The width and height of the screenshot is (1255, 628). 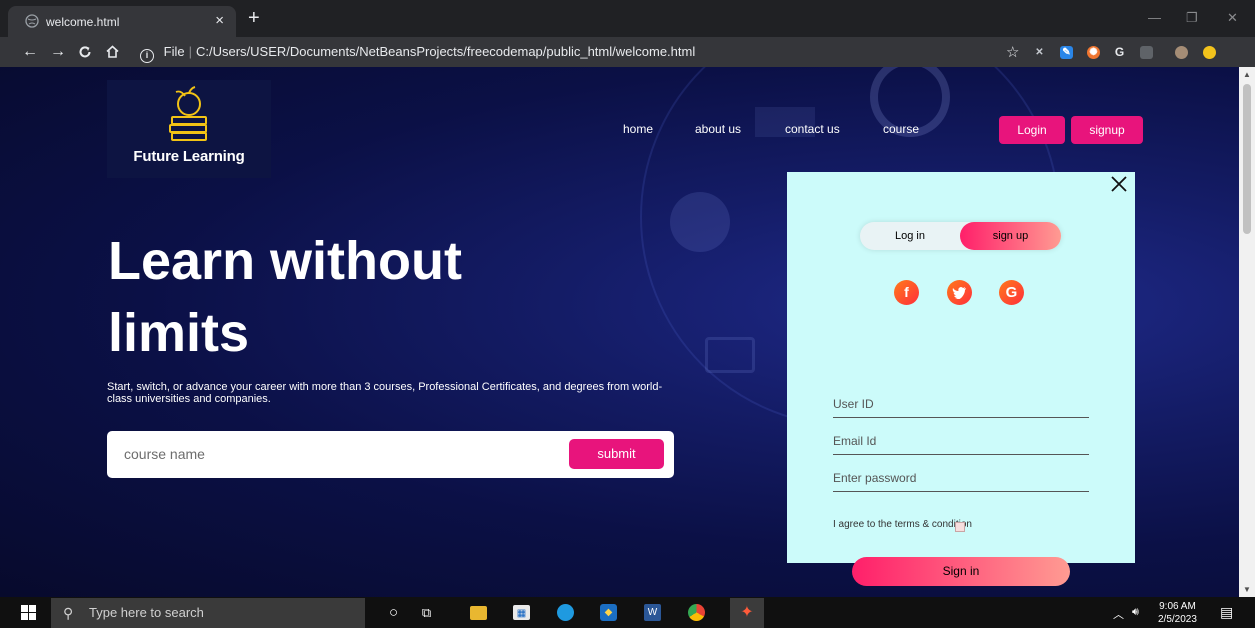 What do you see at coordinates (254, 18) in the screenshot?
I see `new-tab-button: +` at bounding box center [254, 18].